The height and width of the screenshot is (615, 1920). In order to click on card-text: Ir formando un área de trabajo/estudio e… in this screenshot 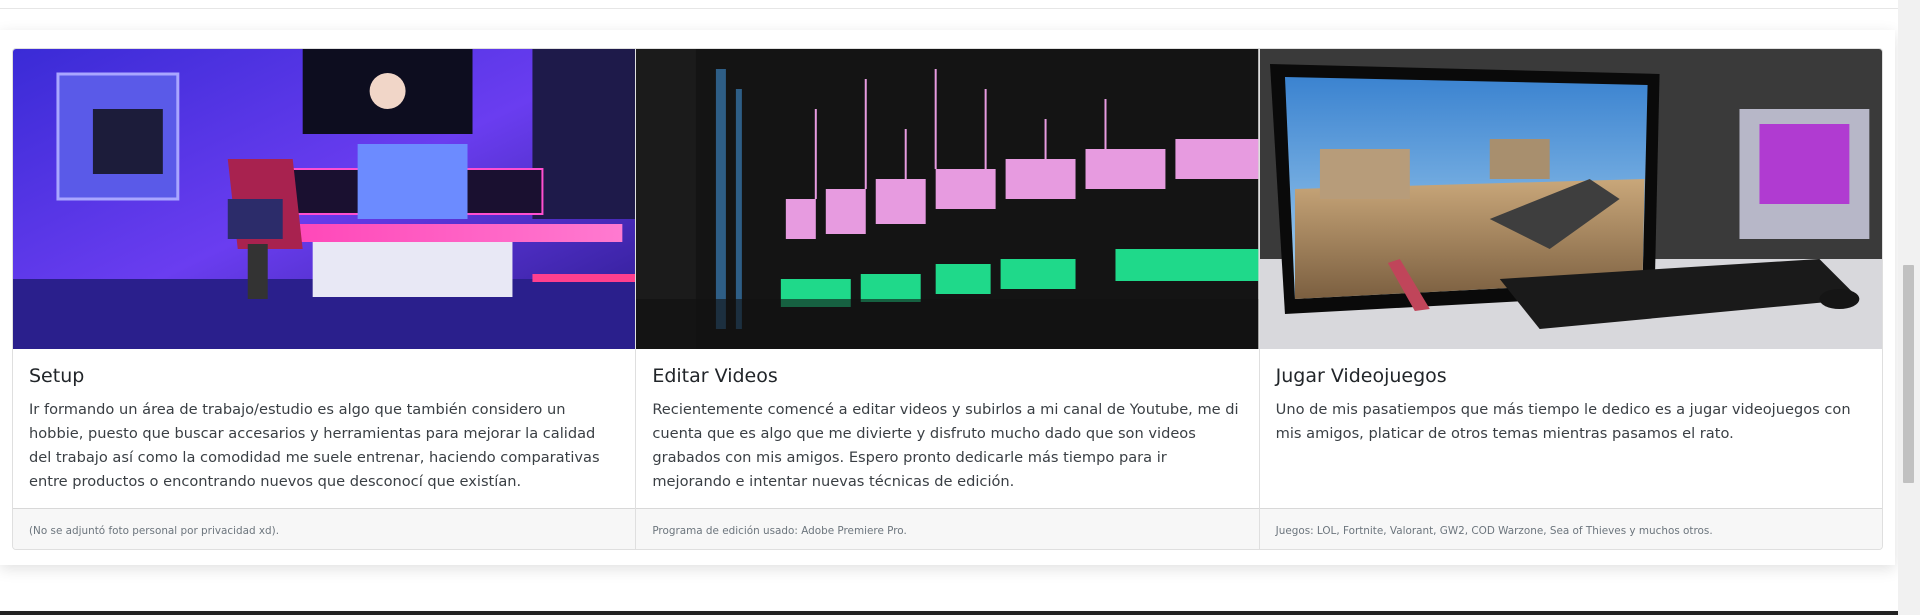, I will do `click(314, 445)`.